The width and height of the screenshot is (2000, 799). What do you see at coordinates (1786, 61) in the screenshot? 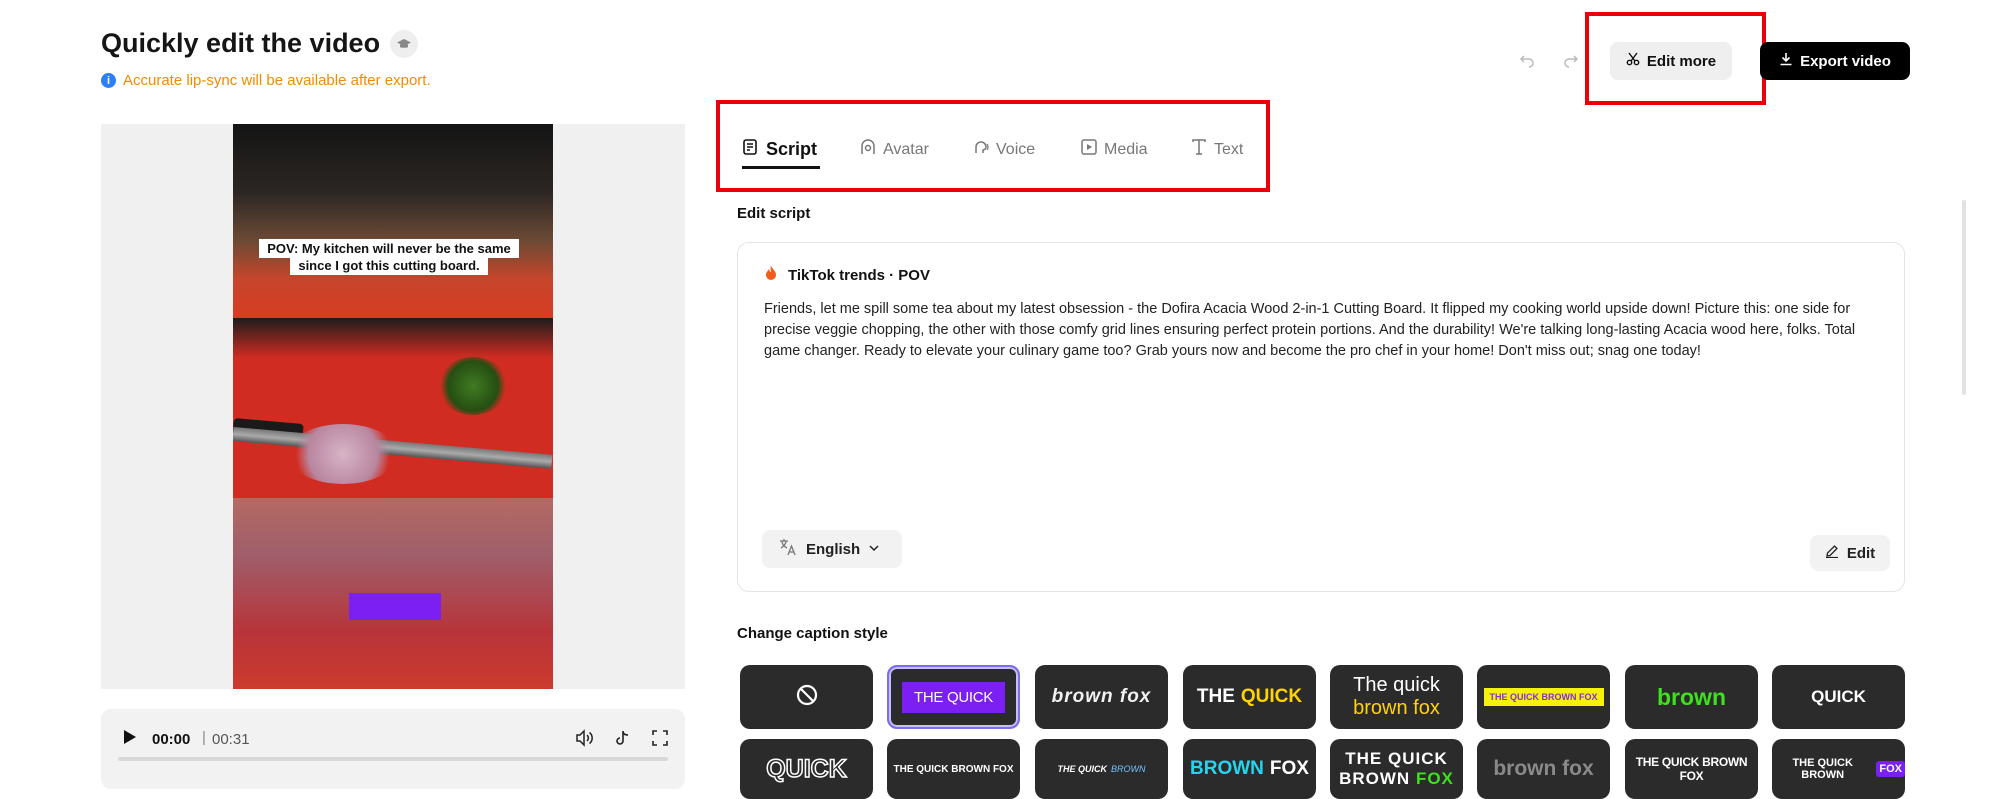
I see `download-icon` at bounding box center [1786, 61].